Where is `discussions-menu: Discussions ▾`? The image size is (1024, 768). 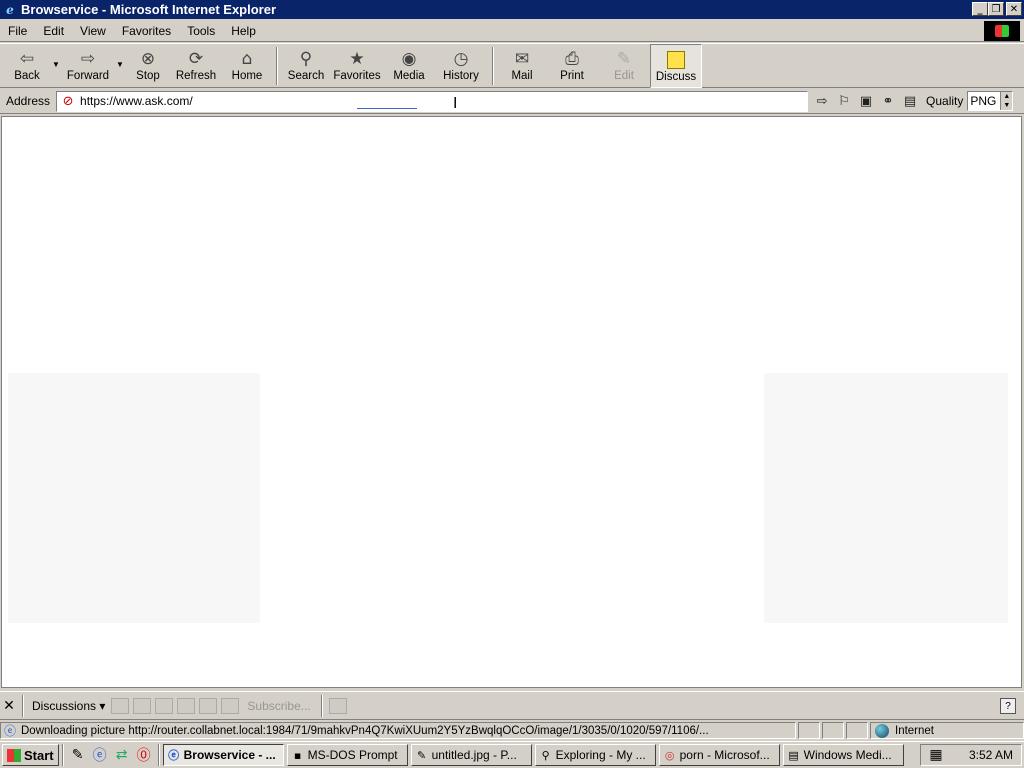 discussions-menu: Discussions ▾ is located at coordinates (68, 706).